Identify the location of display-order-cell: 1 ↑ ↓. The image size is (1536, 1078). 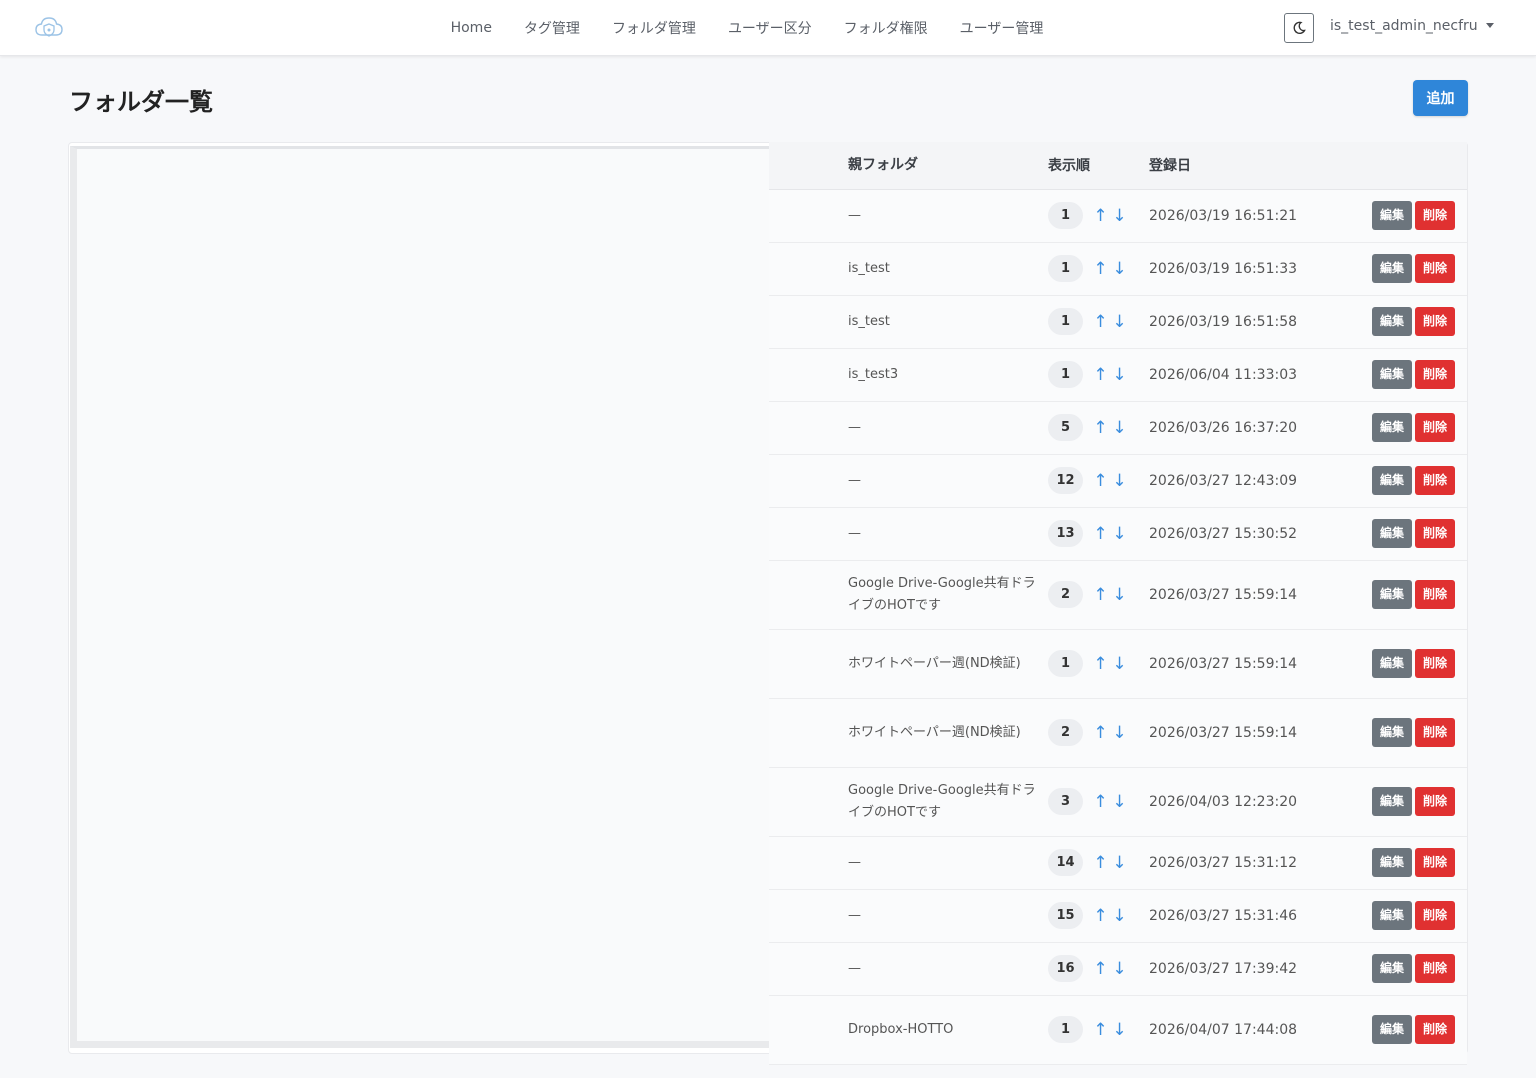
(1098, 322).